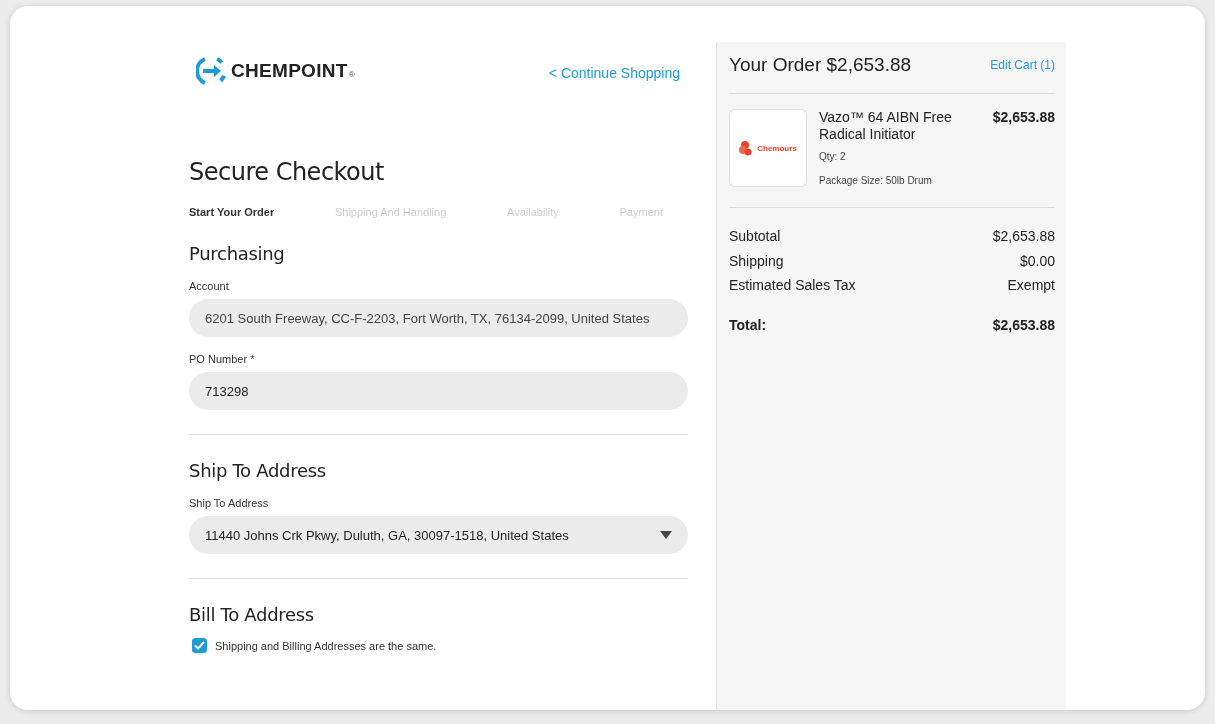 The height and width of the screenshot is (724, 1215). Describe the element at coordinates (351, 74) in the screenshot. I see `registered-mark: ®` at that location.